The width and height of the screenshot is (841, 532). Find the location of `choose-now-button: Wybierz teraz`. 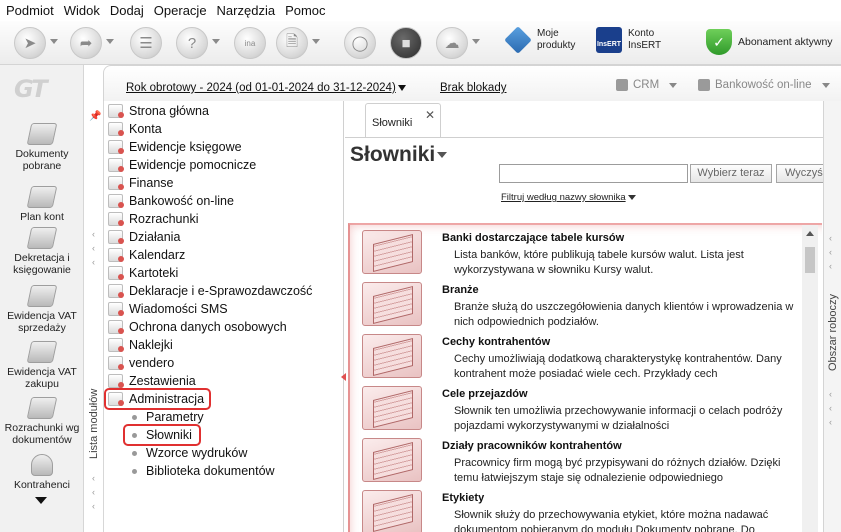

choose-now-button: Wybierz teraz is located at coordinates (731, 173).